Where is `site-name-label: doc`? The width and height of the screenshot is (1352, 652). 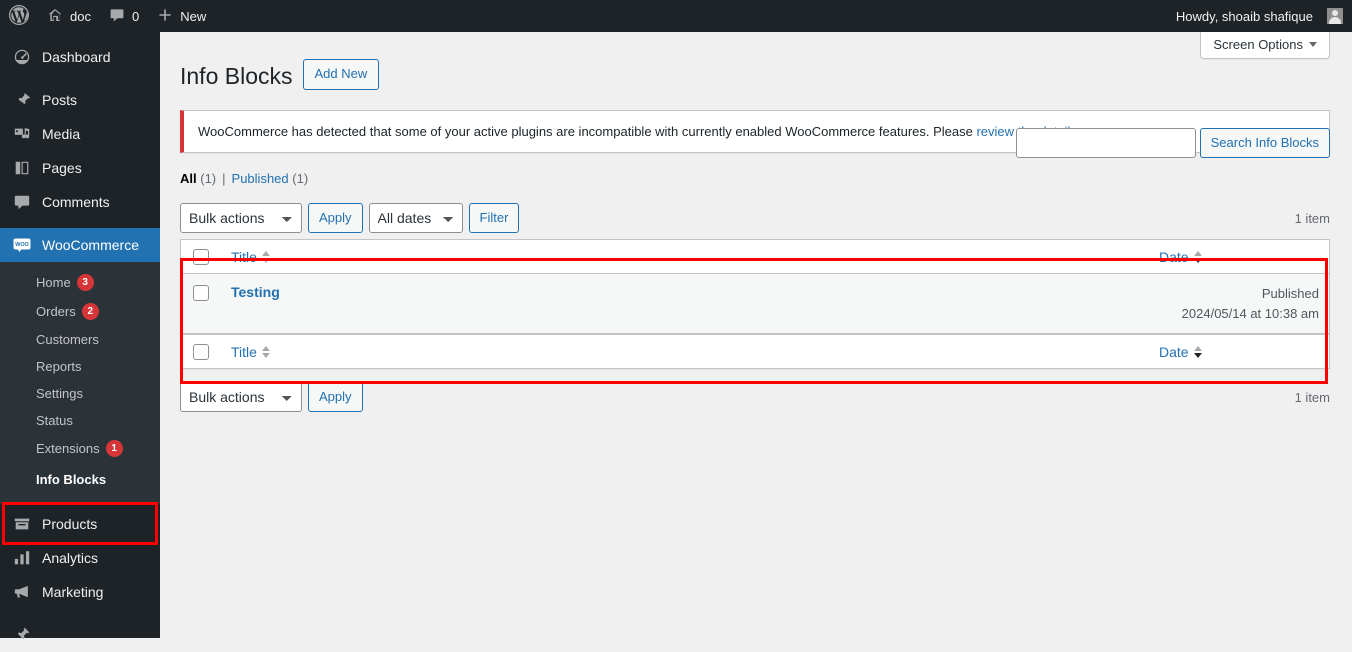 site-name-label: doc is located at coordinates (80, 16).